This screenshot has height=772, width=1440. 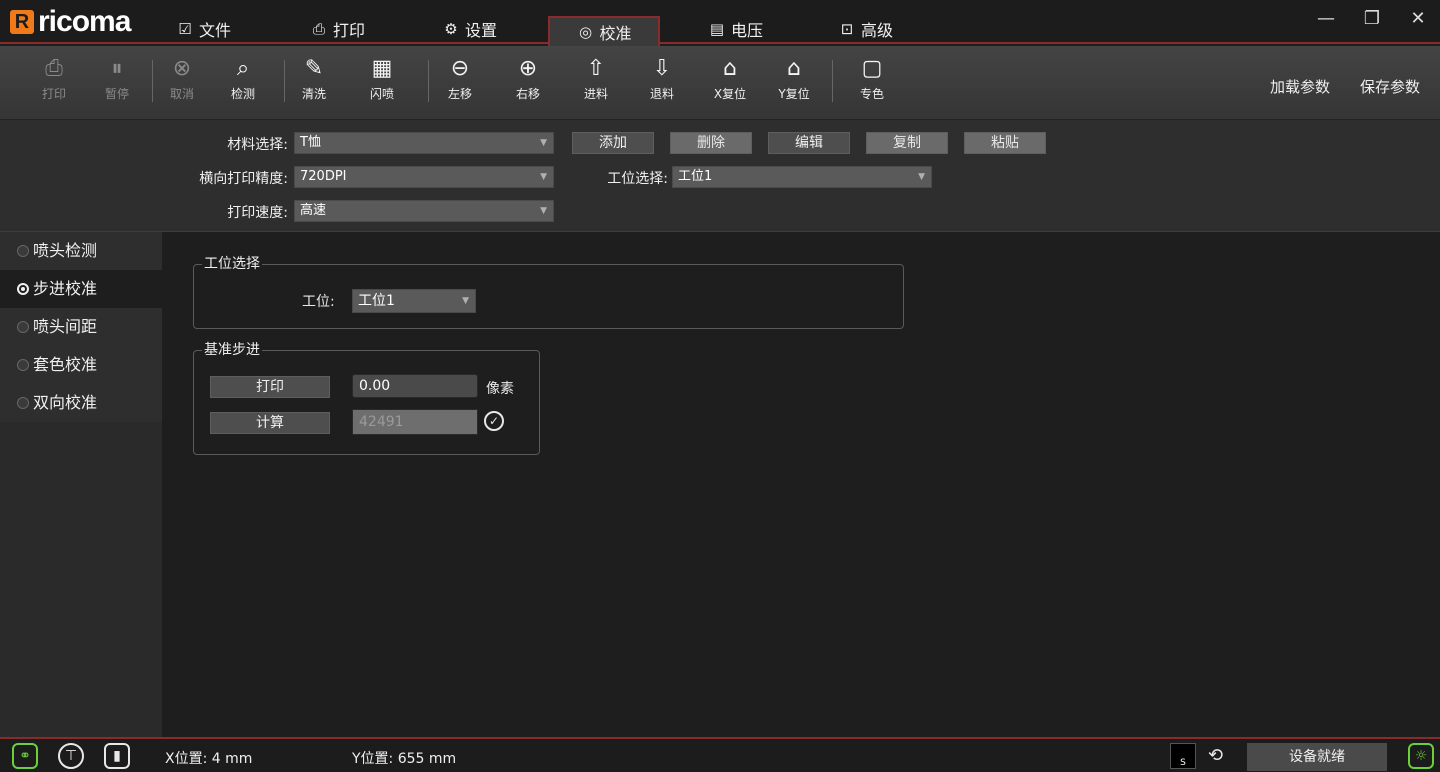 I want to click on clean-button: ✎ 清洗, so click(x=314, y=83).